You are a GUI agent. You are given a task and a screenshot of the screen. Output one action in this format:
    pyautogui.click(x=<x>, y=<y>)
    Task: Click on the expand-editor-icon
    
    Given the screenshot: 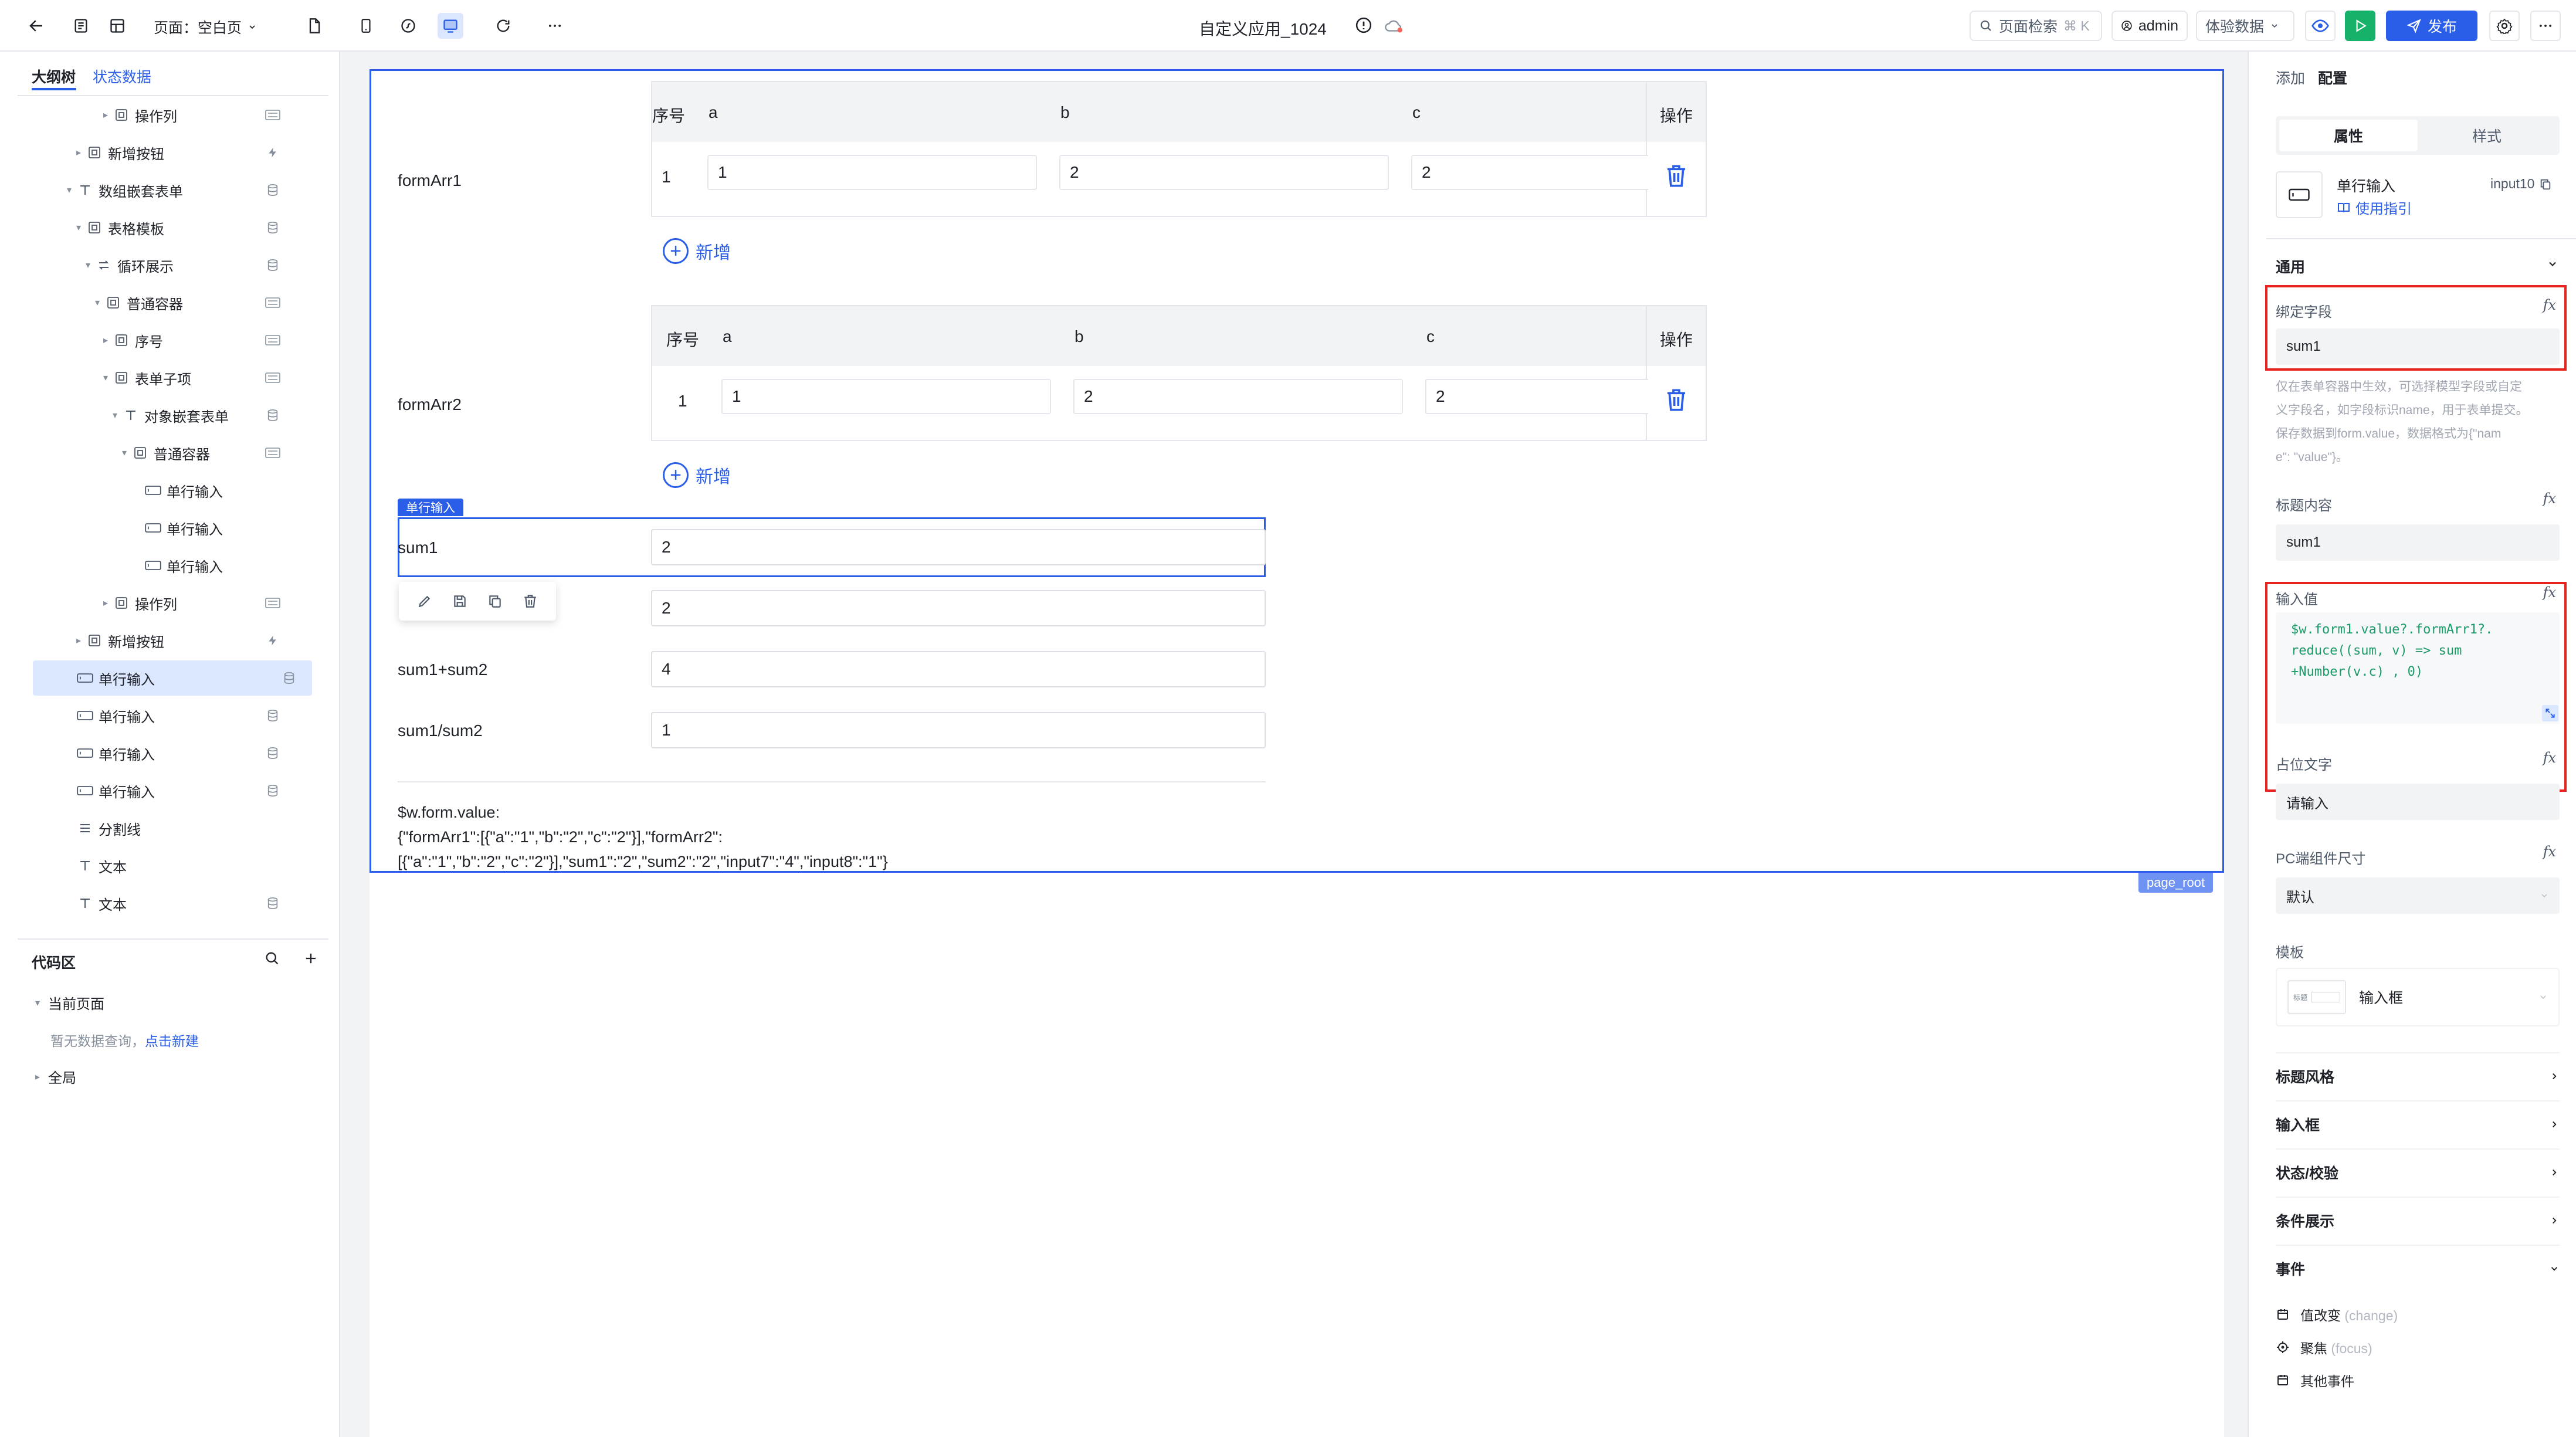 What is the action you would take?
    pyautogui.click(x=2550, y=713)
    